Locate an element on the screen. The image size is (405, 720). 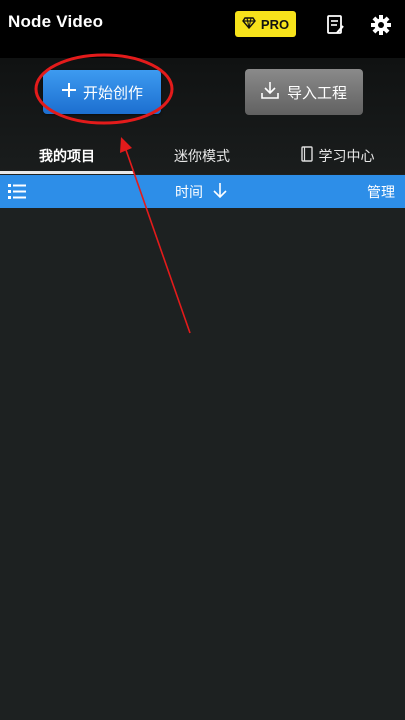
manage-button: 管理 is located at coordinates (381, 191).